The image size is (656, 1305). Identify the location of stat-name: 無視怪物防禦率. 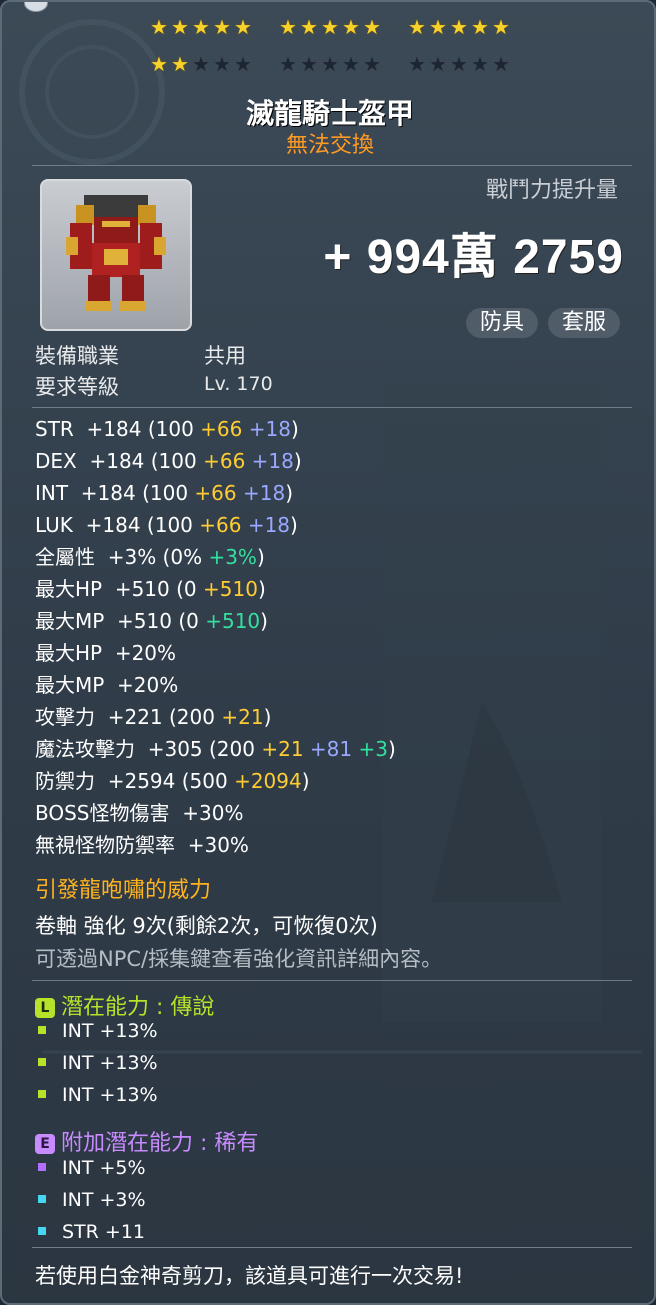
(105, 845).